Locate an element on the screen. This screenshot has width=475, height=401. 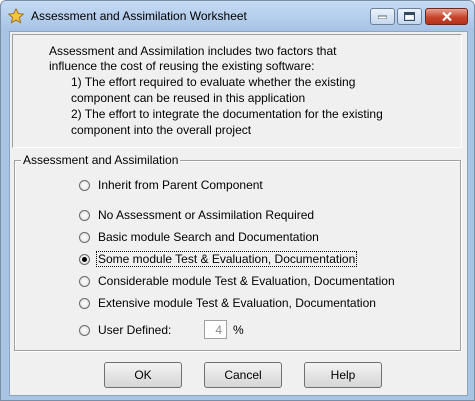
option-label: Inherit from Parent Component is located at coordinates (180, 185).